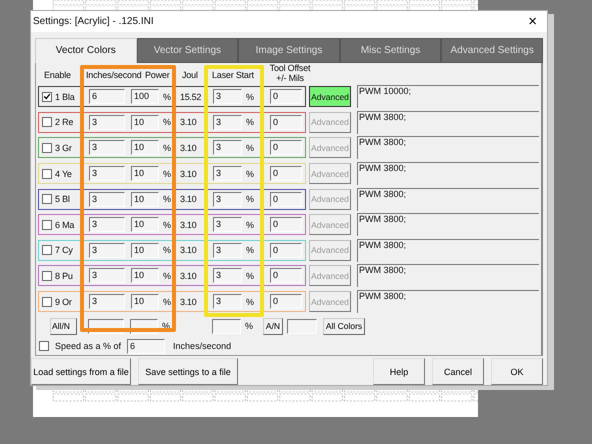 The height and width of the screenshot is (444, 592). Describe the element at coordinates (81, 371) in the screenshot. I see `dialog-button: Load settings from a file` at that location.